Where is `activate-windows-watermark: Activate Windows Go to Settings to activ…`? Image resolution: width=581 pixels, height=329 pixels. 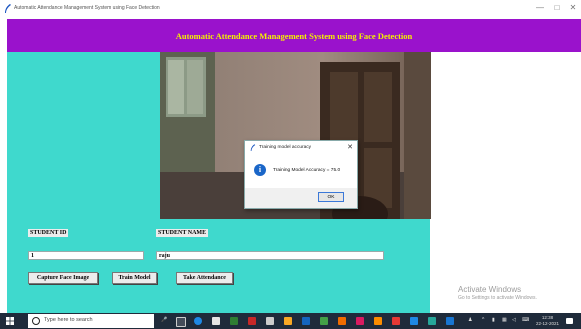
activate-windows-watermark: Activate Windows Go to Settings to activ… is located at coordinates (497, 293).